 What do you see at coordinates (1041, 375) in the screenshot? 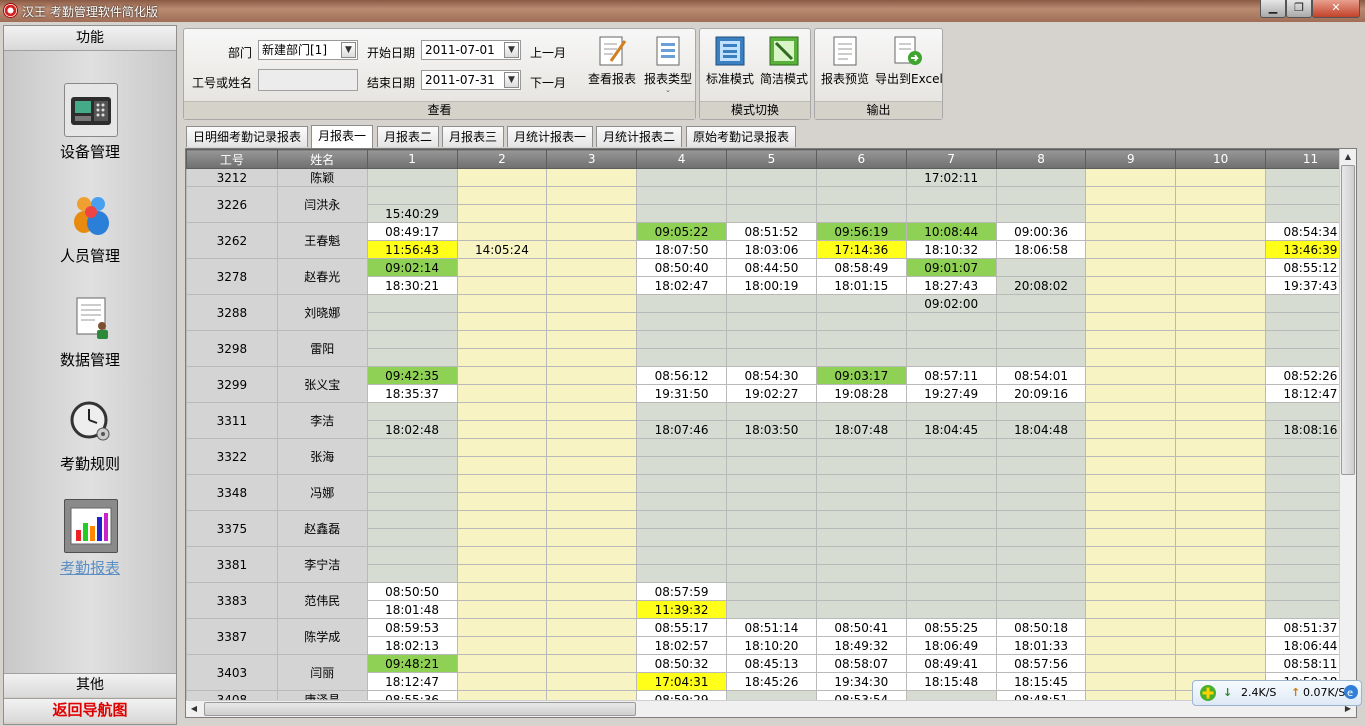
I see `punch-time-cell: 08:54:01` at bounding box center [1041, 375].